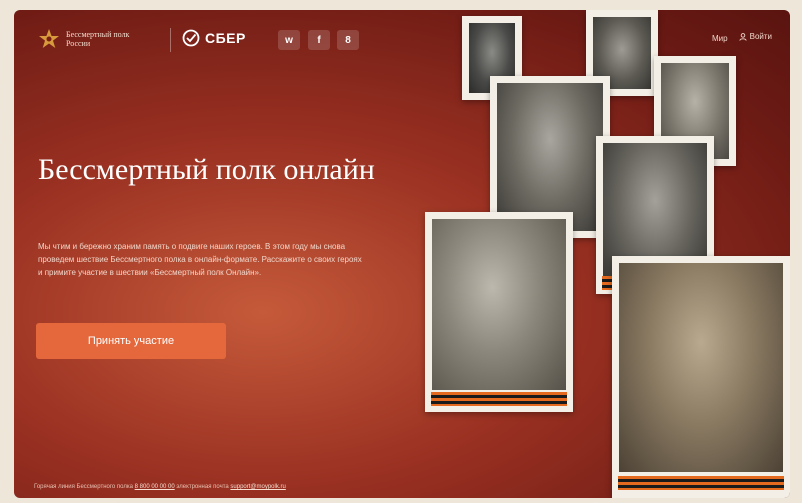 Image resolution: width=802 pixels, height=503 pixels. Describe the element at coordinates (202, 487) in the screenshot. I see `email-label: электронная почта` at that location.